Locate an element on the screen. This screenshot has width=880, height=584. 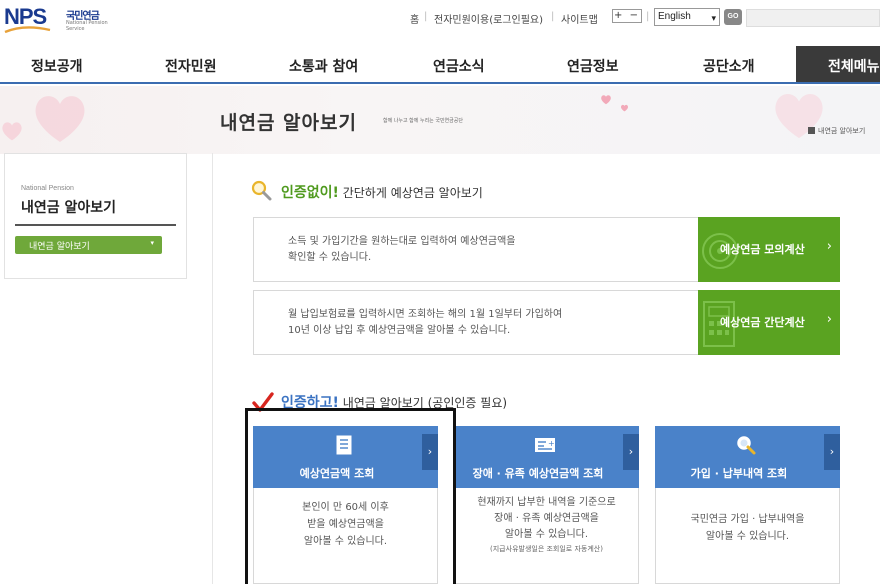
card-description-line: 현재까지 납부한 내역을 기준으로 is located at coordinates (546, 502).